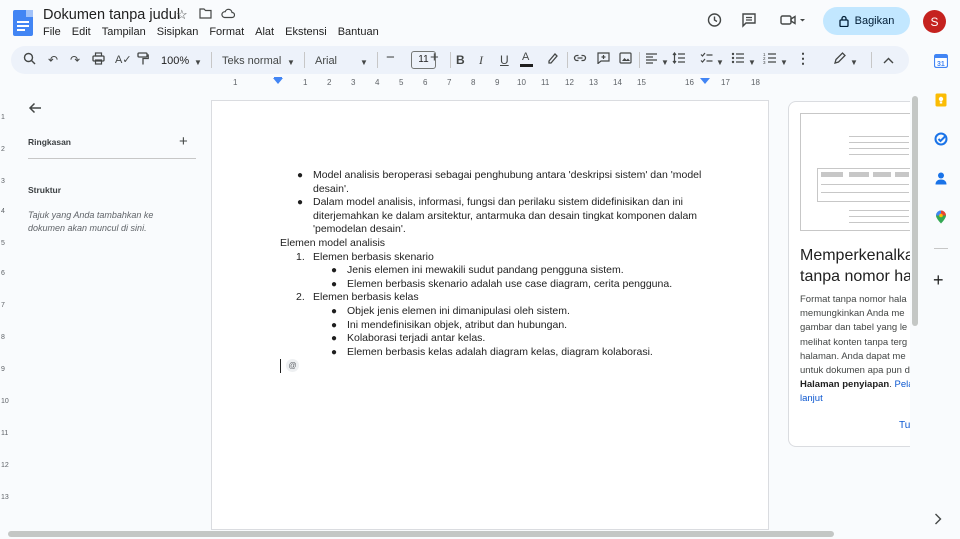 The height and width of the screenshot is (539, 960). What do you see at coordinates (198, 63) in the screenshot?
I see `zoom-dropdown-icon: ▼` at bounding box center [198, 63].